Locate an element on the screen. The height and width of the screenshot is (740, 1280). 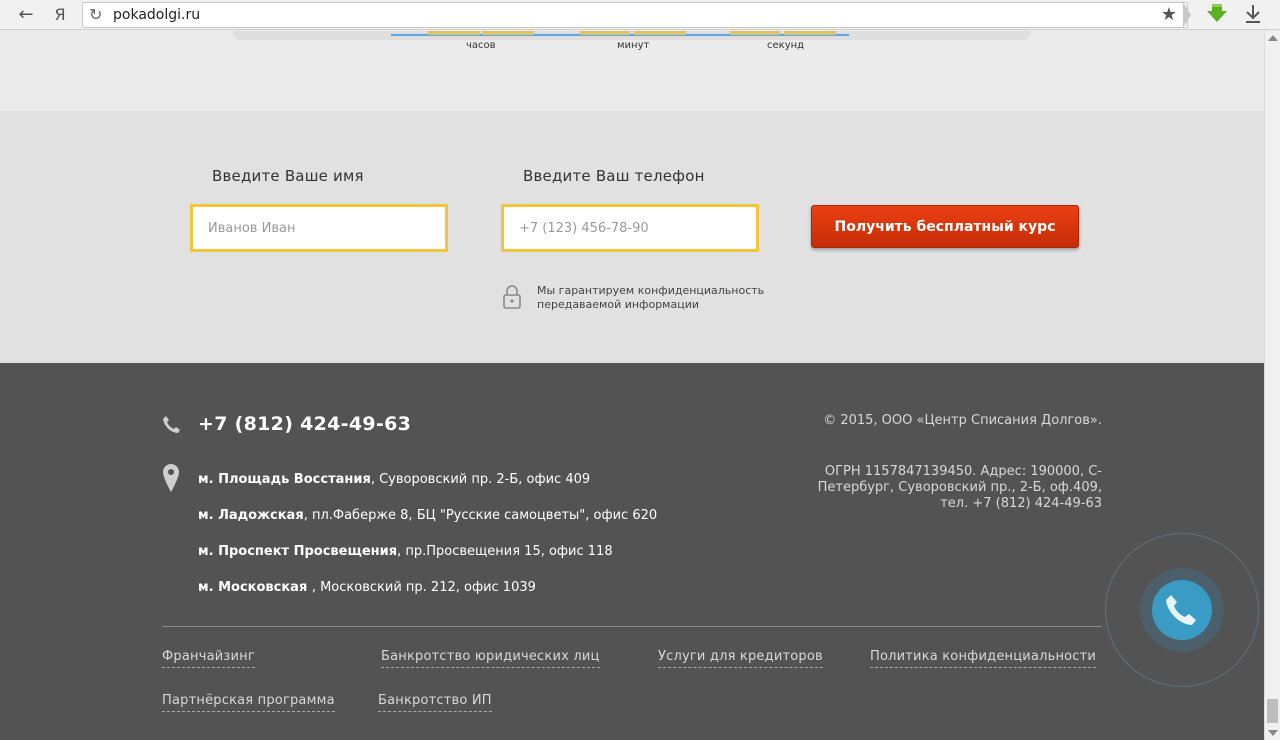
phone-icon is located at coordinates (171, 424).